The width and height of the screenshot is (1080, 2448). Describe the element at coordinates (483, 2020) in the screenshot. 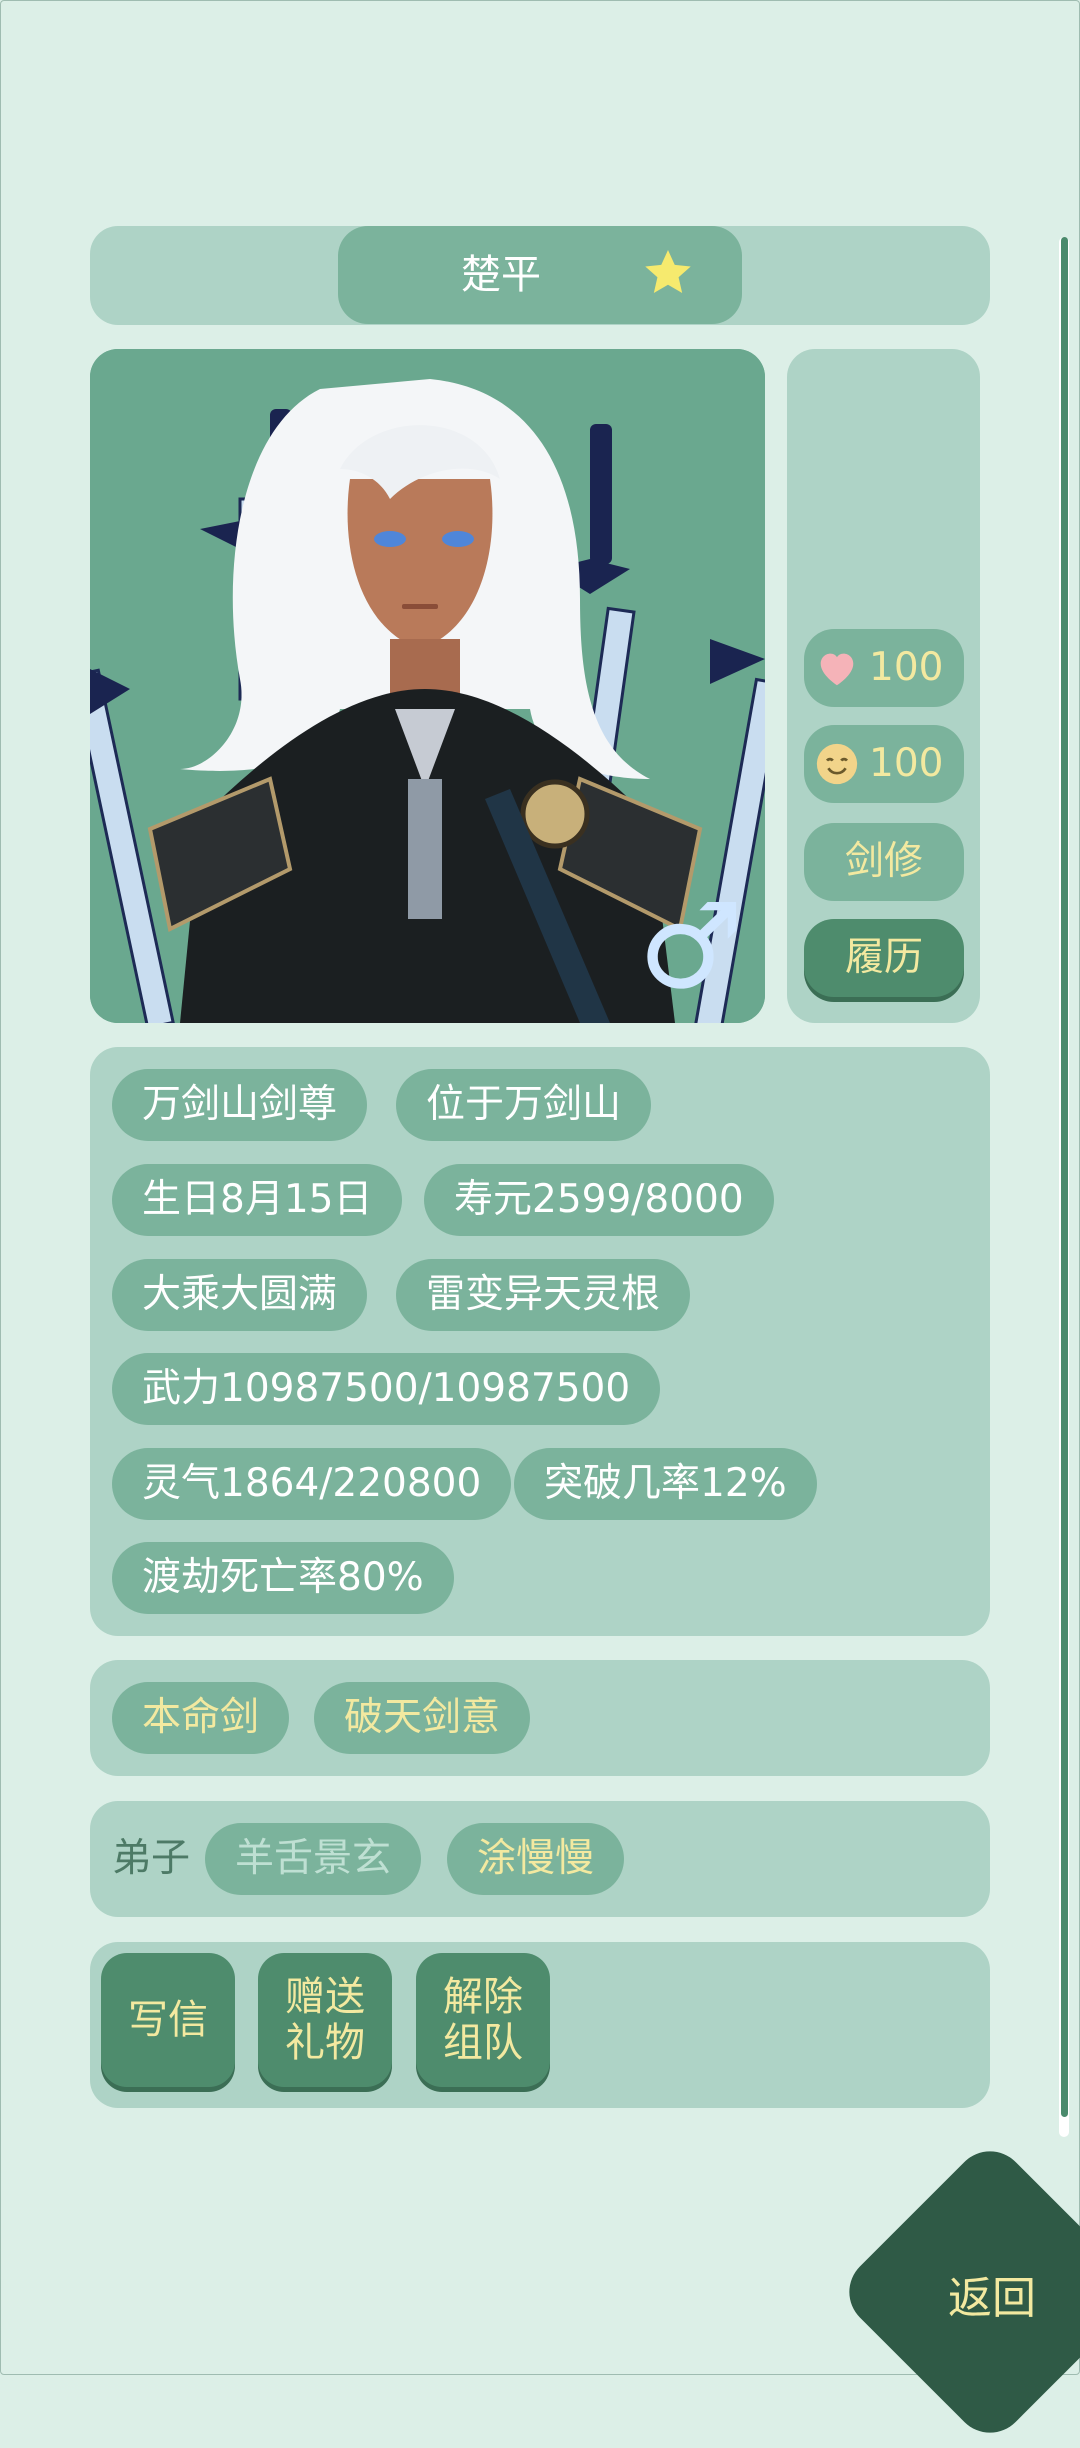

I see `disband-team-button: 解除组队` at that location.